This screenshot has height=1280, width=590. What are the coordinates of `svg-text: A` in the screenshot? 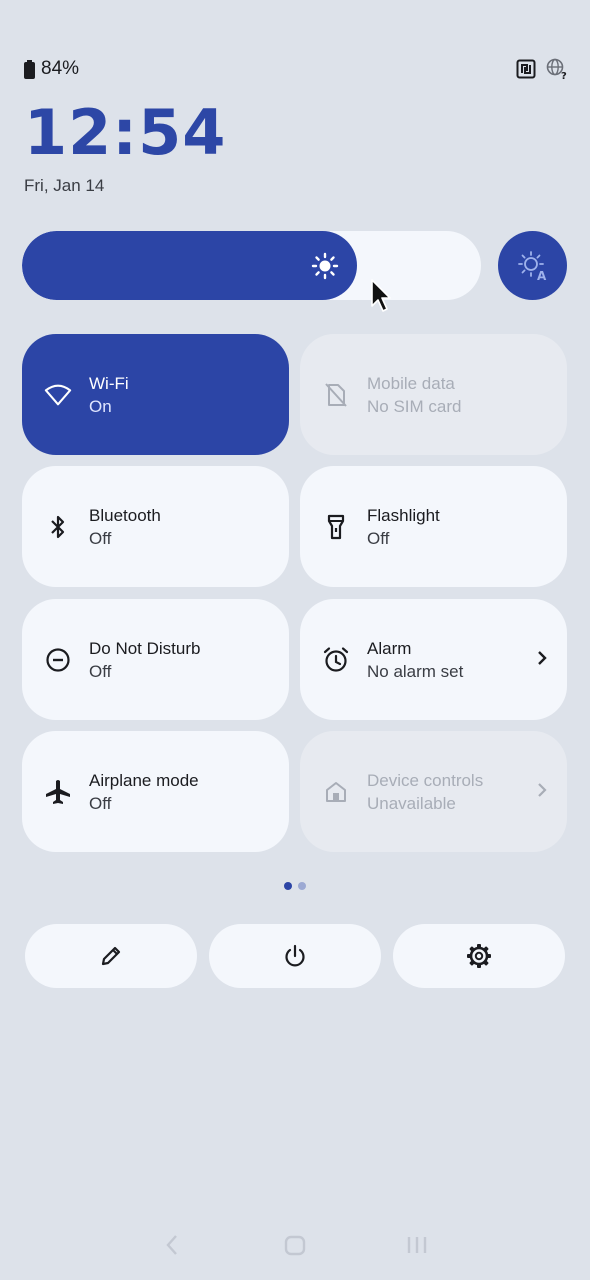 It's located at (542, 275).